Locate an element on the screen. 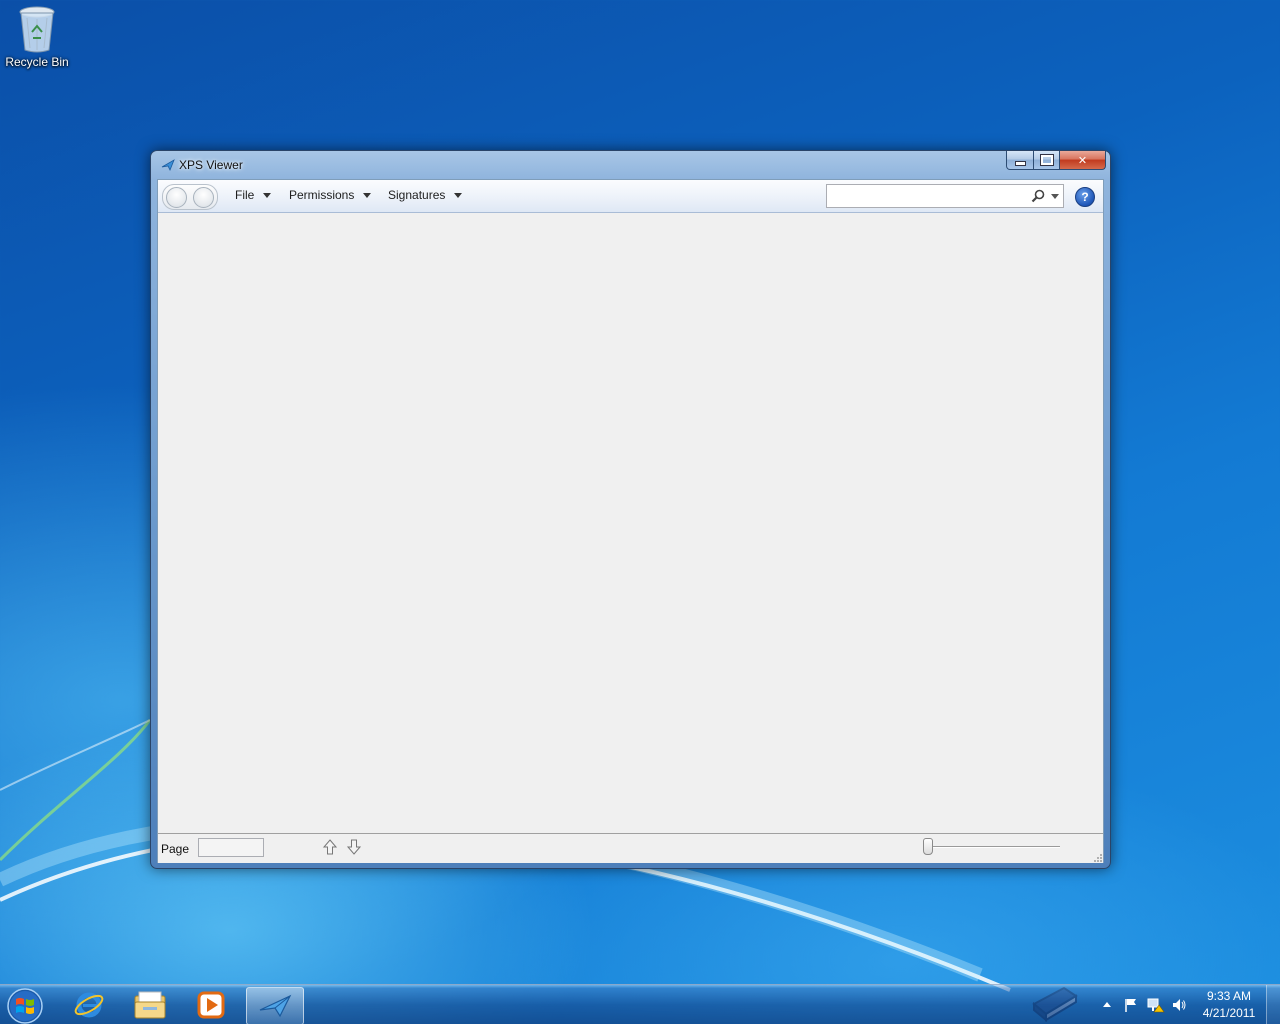 This screenshot has height=1024, width=1280. menu-permissions: Permissions is located at coordinates (330, 195).